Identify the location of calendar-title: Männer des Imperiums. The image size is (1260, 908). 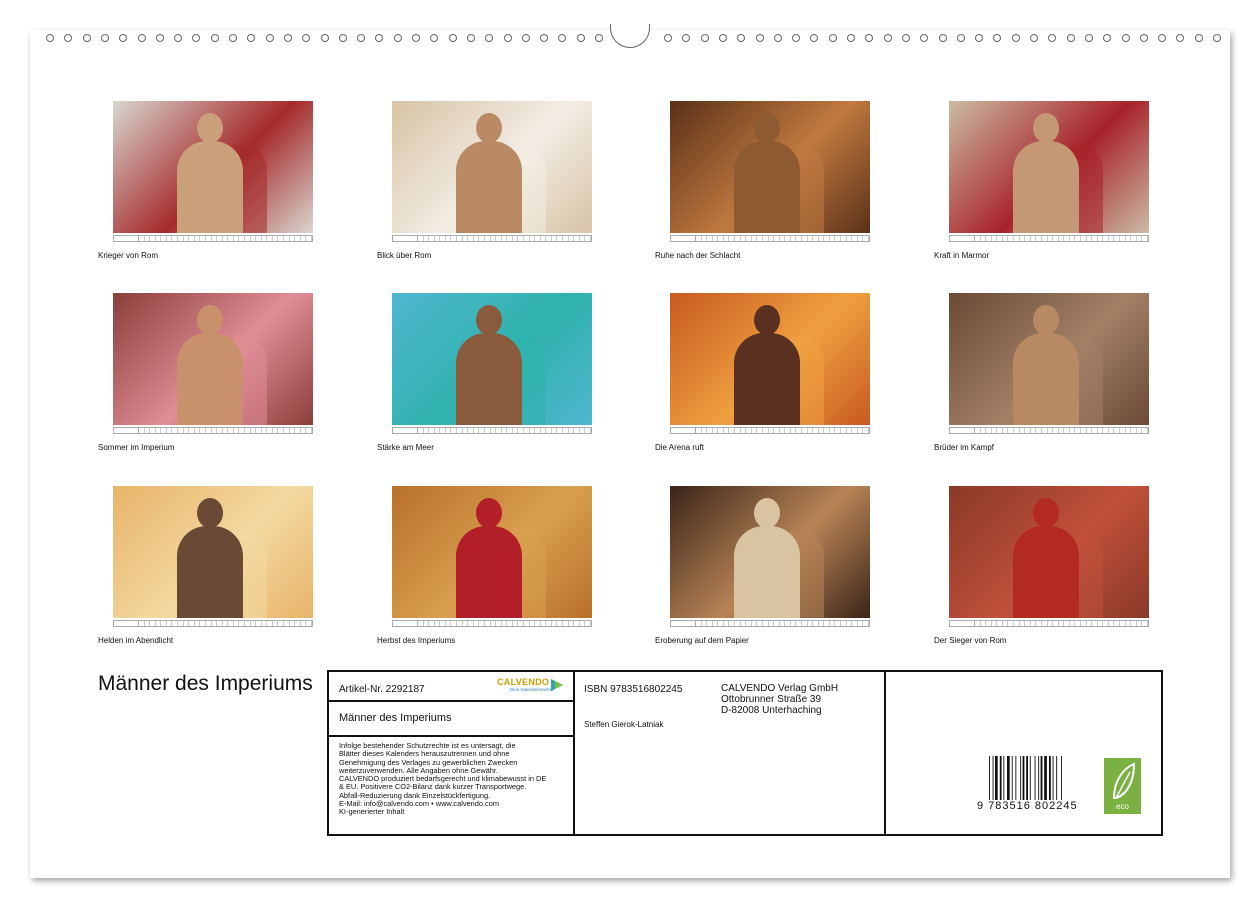
(205, 683).